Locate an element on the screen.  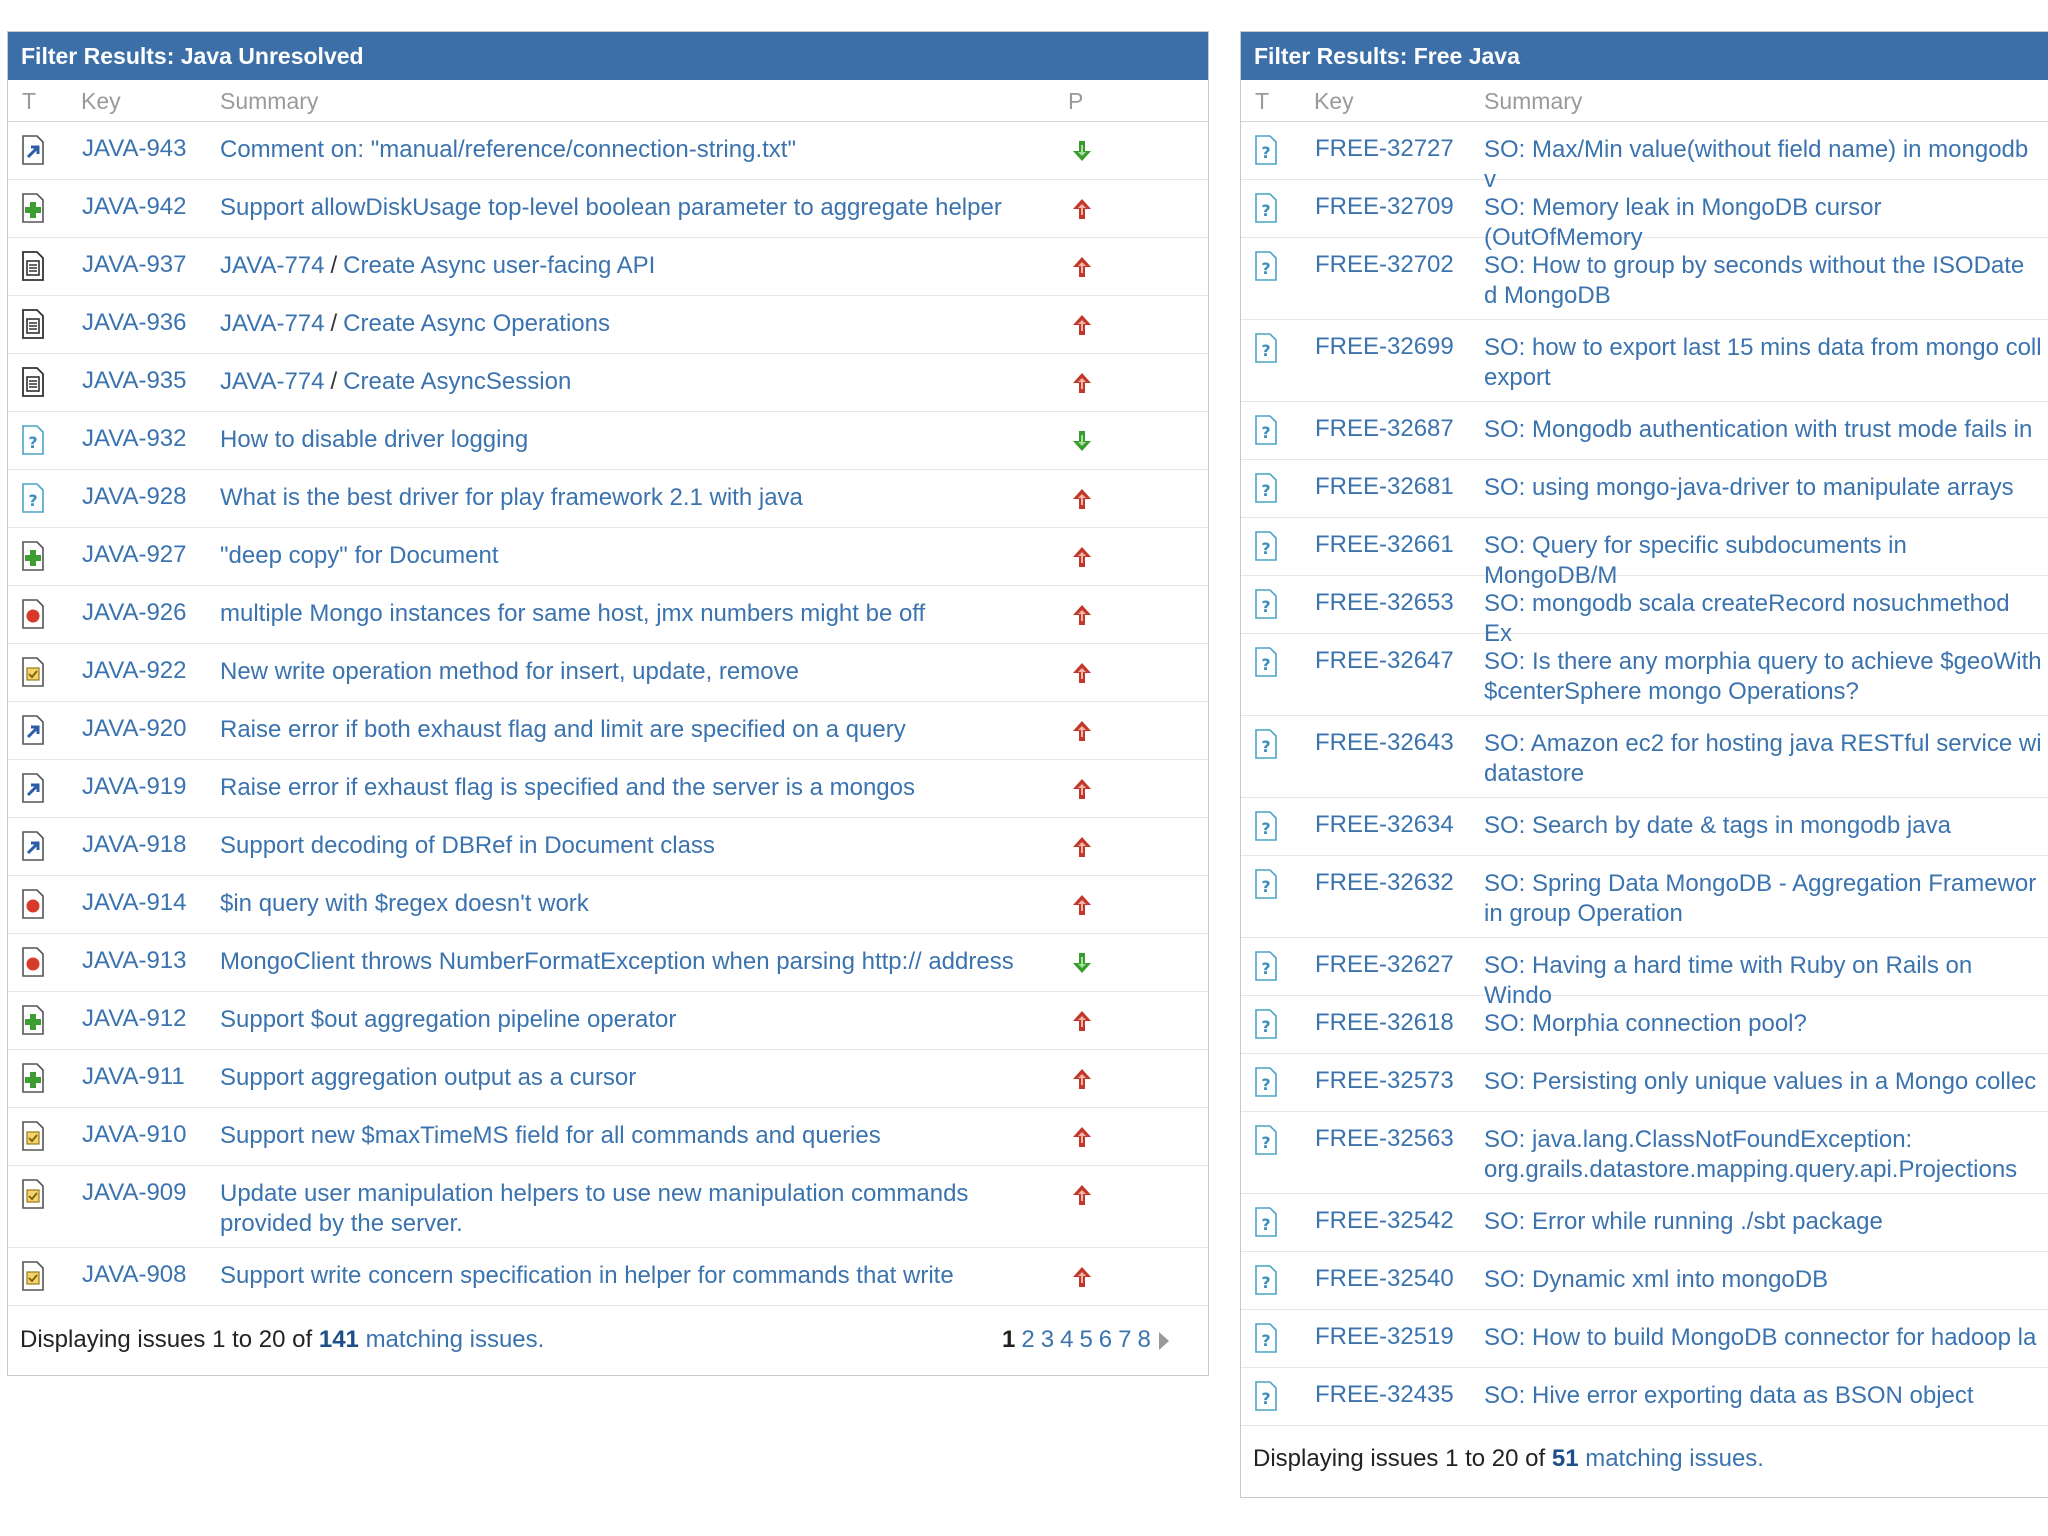
next-page-arrow-icon is located at coordinates (1164, 1339).